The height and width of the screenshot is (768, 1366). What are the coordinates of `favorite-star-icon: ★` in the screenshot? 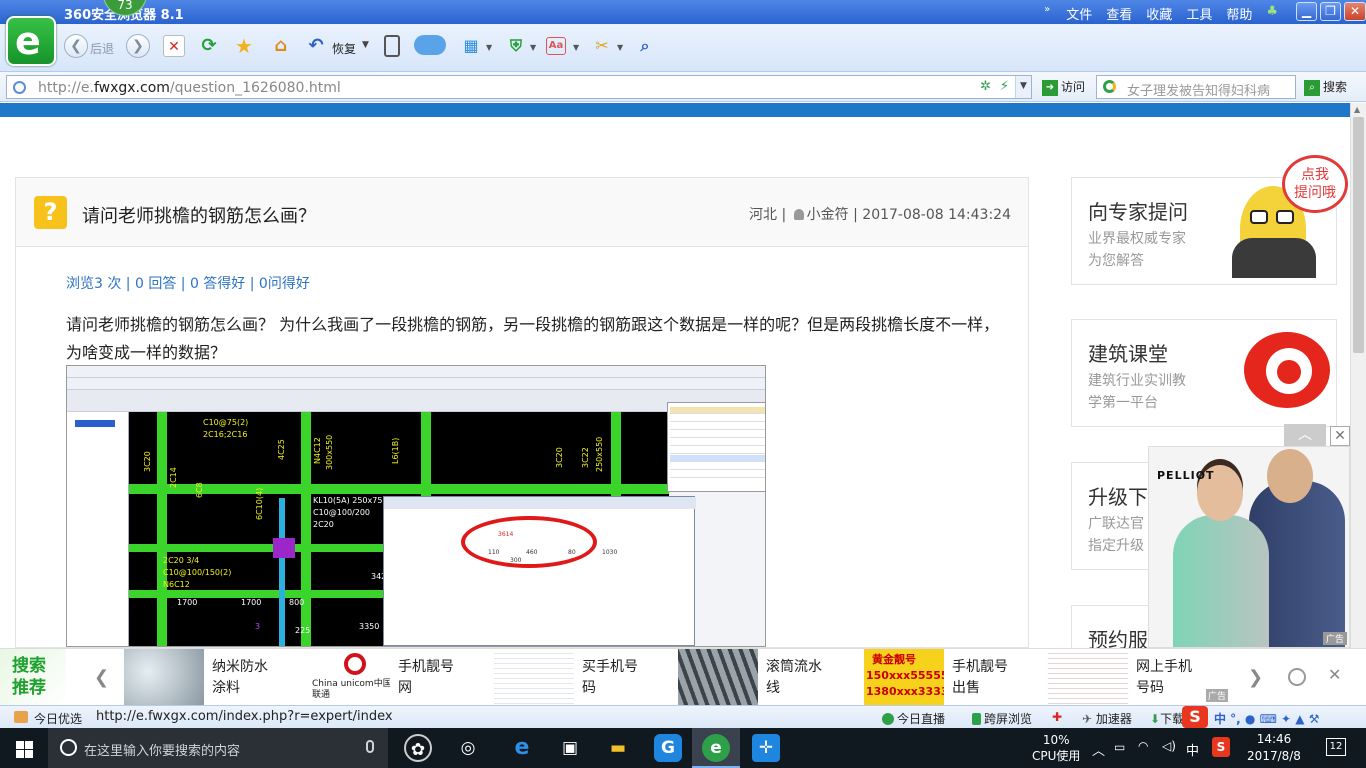 It's located at (244, 46).